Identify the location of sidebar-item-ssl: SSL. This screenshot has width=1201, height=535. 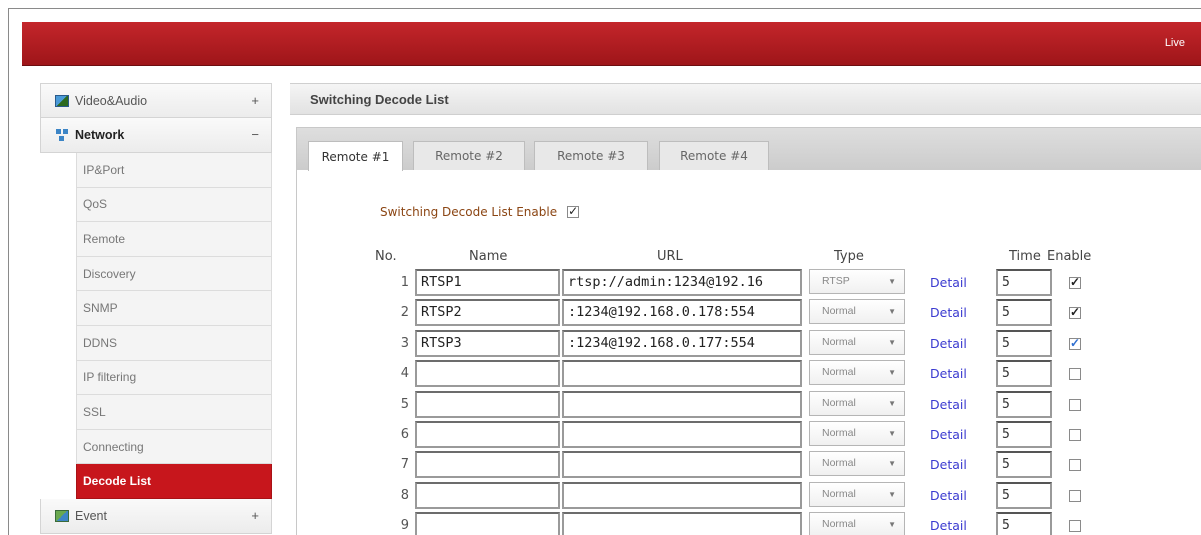
(174, 412).